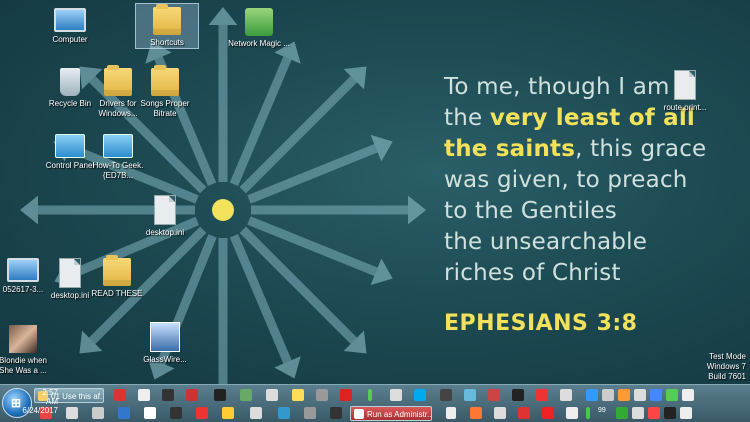  Describe the element at coordinates (16, 403) in the screenshot. I see `windows-orb-icon: ⊞` at that location.